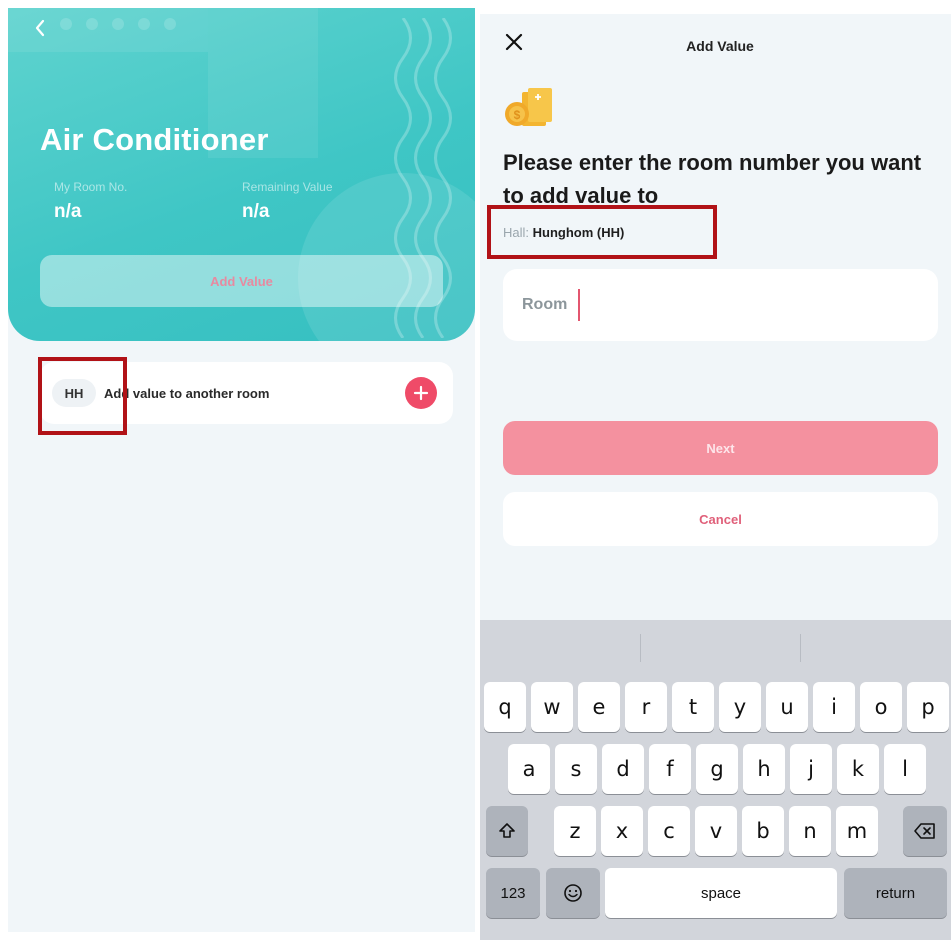 This screenshot has height=940, width=951. What do you see at coordinates (905, 769) in the screenshot?
I see `key-l: l` at bounding box center [905, 769].